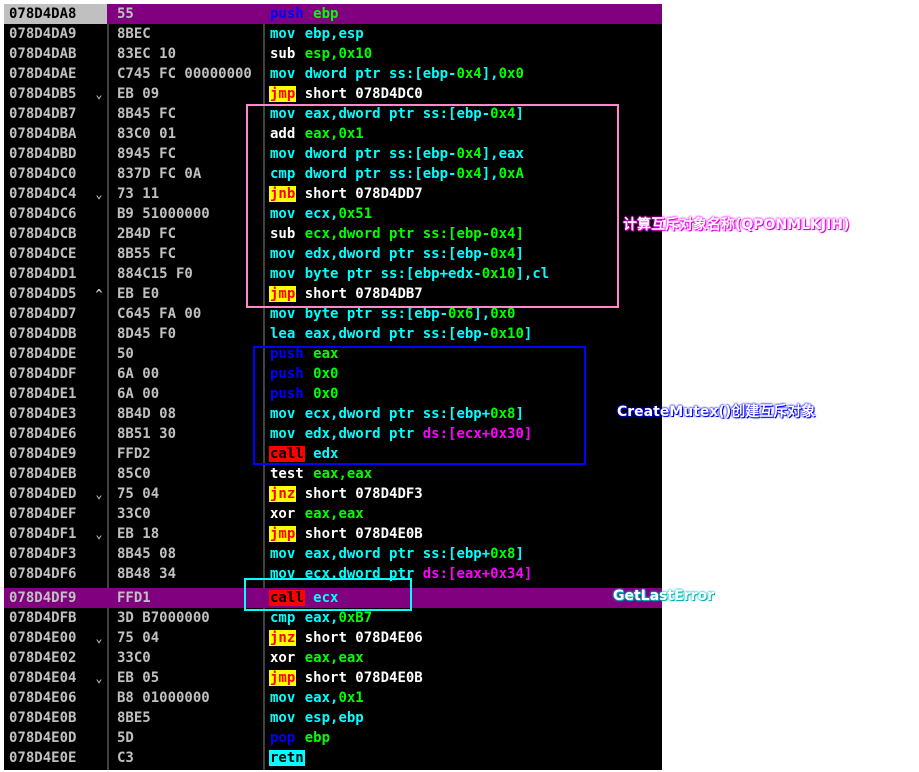  I want to click on address-cell: 078D4E04, so click(43, 678).